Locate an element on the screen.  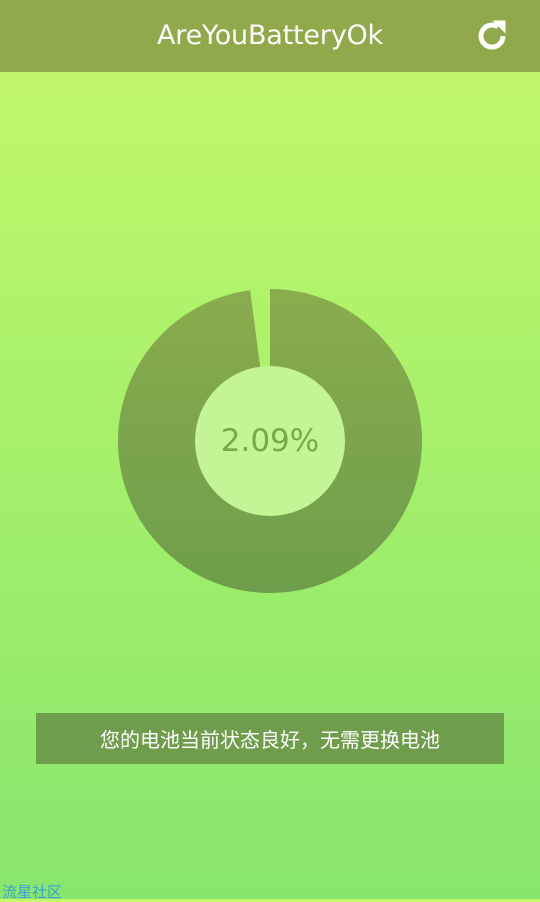
app-bar: AreYouBatteryOk is located at coordinates (270, 36).